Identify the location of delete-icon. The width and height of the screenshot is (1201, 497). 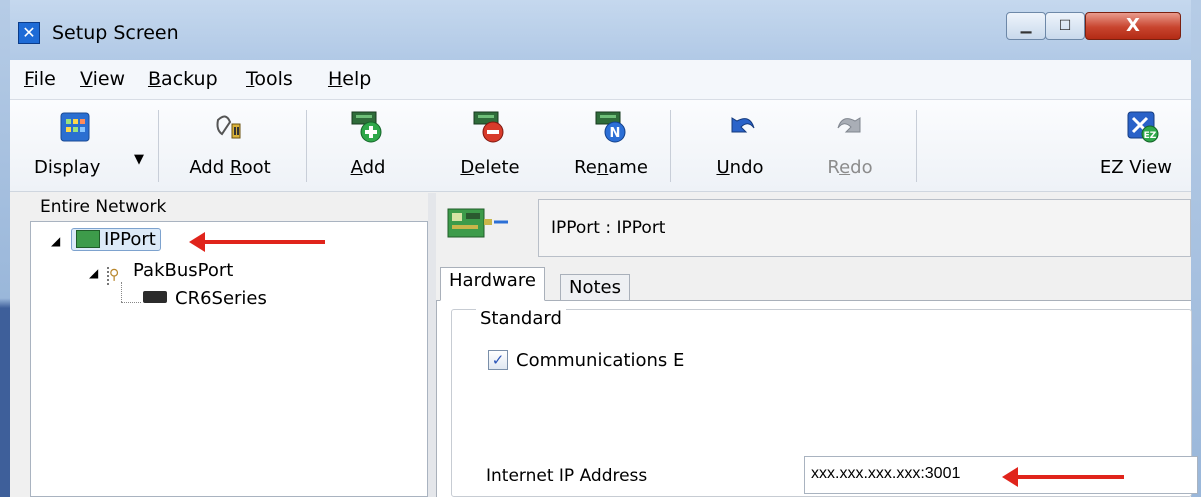
(488, 127).